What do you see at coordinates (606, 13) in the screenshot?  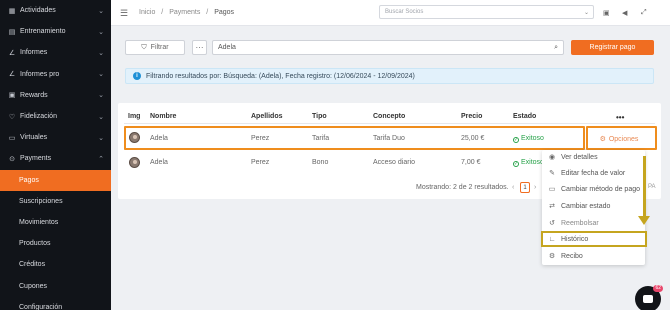 I see `calendar-icon: ▣` at bounding box center [606, 13].